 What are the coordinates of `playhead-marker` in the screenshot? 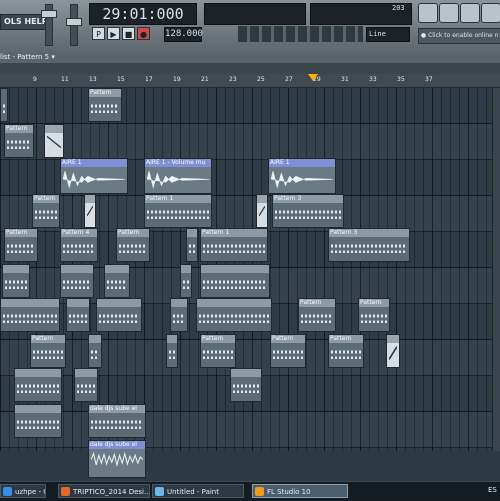 It's located at (313, 77).